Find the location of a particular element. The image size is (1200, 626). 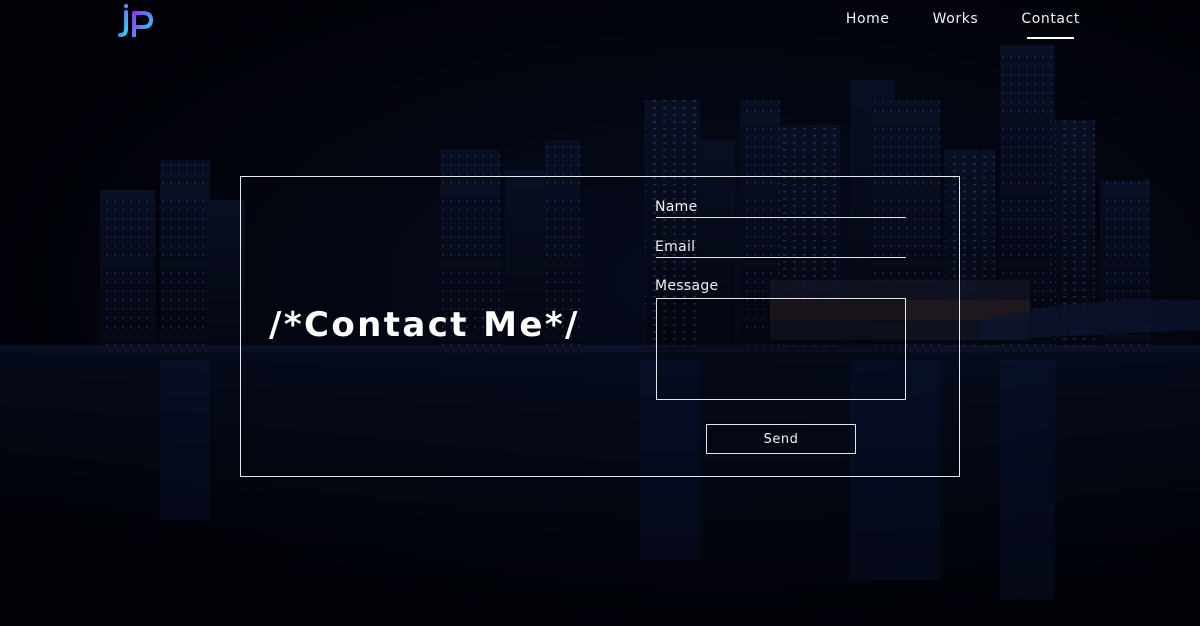

main-nav: Home Works Contact is located at coordinates (963, 25).